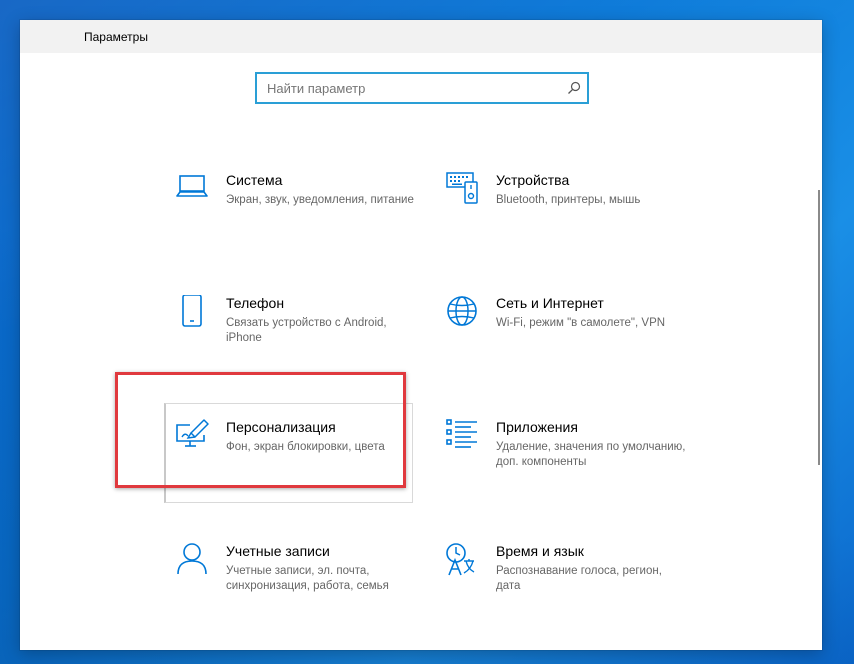  Describe the element at coordinates (193, 312) in the screenshot. I see `phone-icon` at that location.